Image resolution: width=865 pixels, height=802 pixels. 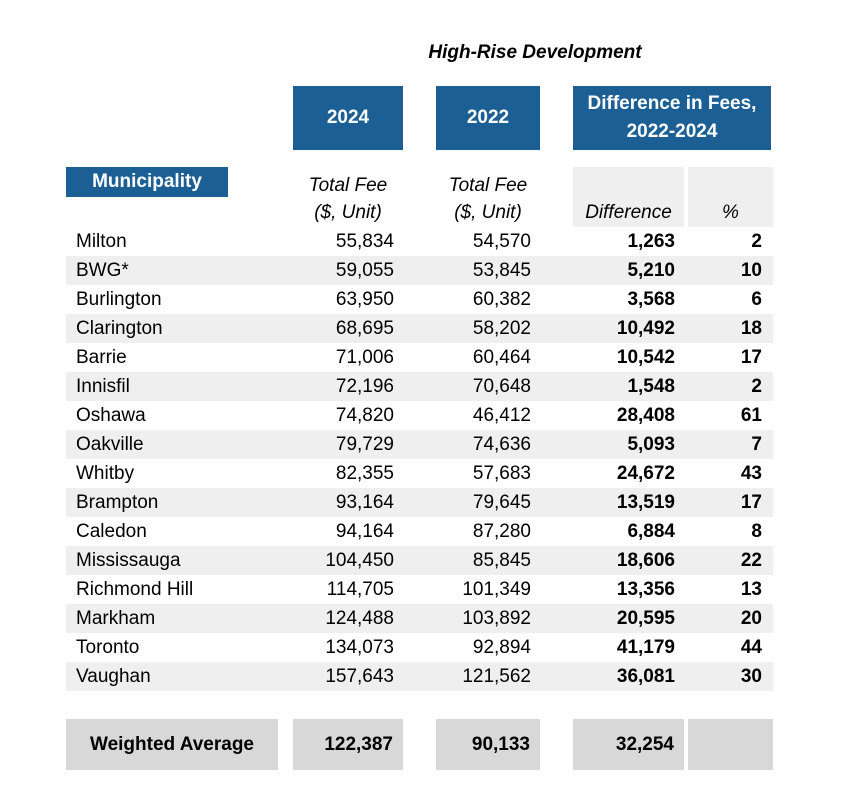 I want to click on fee-2024: 79,729, so click(x=364, y=444).